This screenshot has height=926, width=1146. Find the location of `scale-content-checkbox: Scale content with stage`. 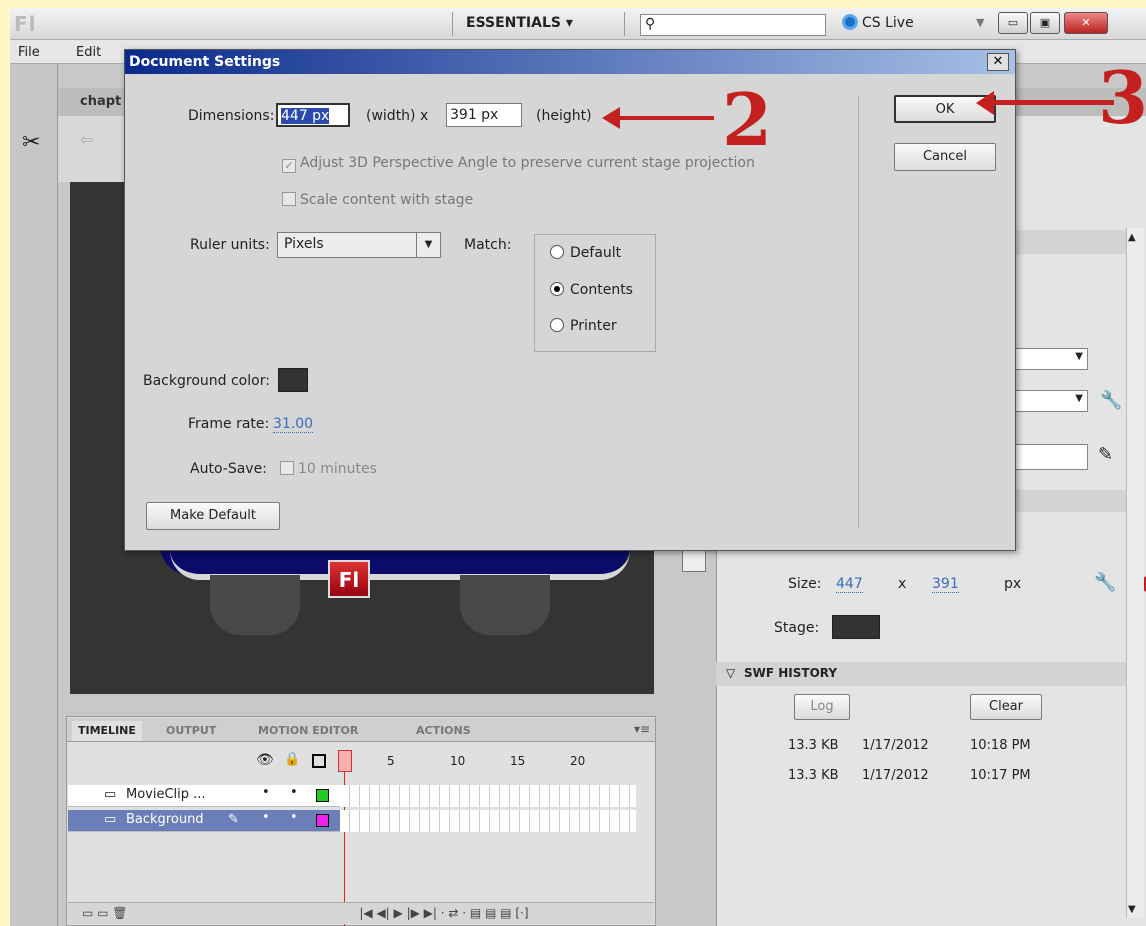

scale-content-checkbox: Scale content with stage is located at coordinates (377, 200).